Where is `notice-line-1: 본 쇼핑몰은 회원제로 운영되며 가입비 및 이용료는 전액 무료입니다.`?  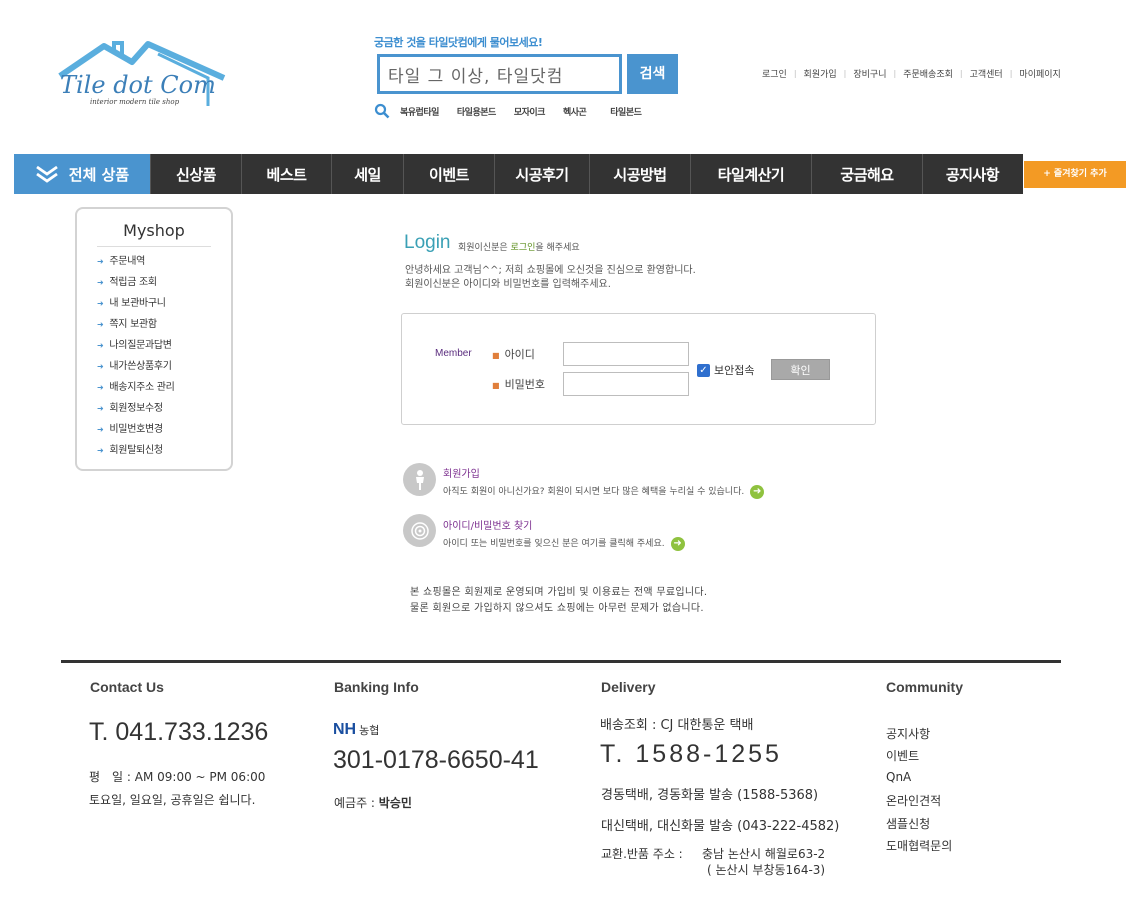
notice-line-1: 본 쇼핑몰은 회원제로 운영되며 가입비 및 이용료는 전액 무료입니다. is located at coordinates (559, 592).